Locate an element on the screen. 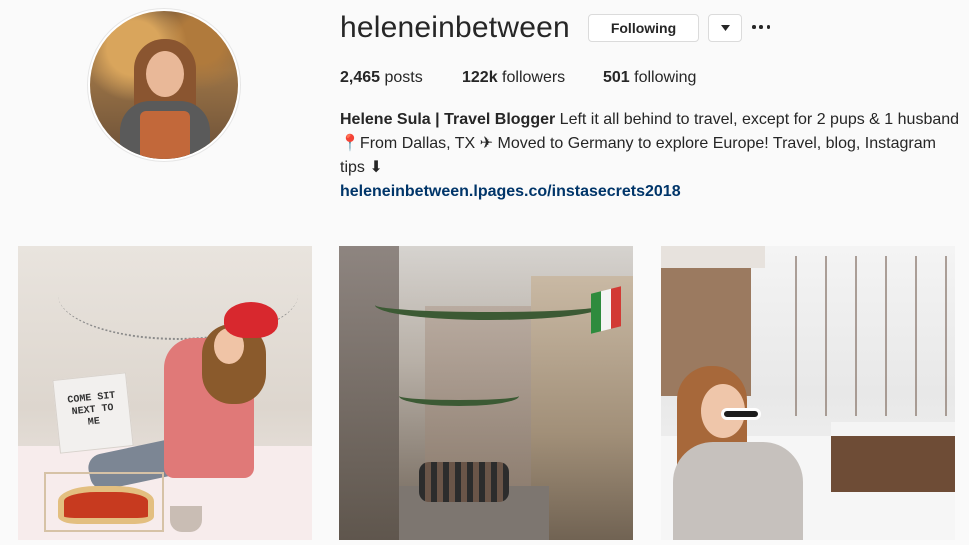 The width and height of the screenshot is (969, 545). posts-label: posts is located at coordinates (403, 77).